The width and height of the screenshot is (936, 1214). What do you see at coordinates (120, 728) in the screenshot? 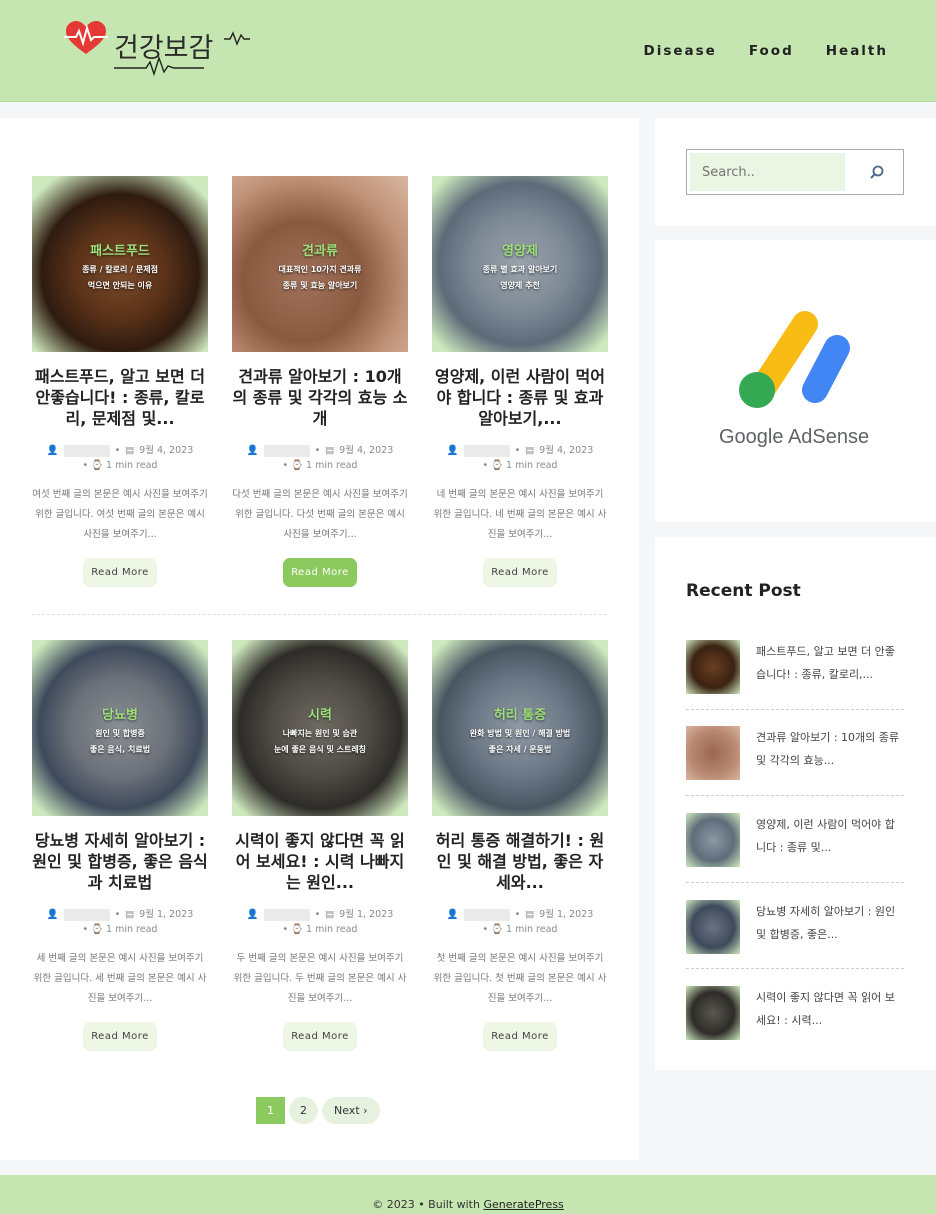
I see `post-thumbnail: 당뇨병 원인 및 합병증 좋은 음식, 치료법` at bounding box center [120, 728].